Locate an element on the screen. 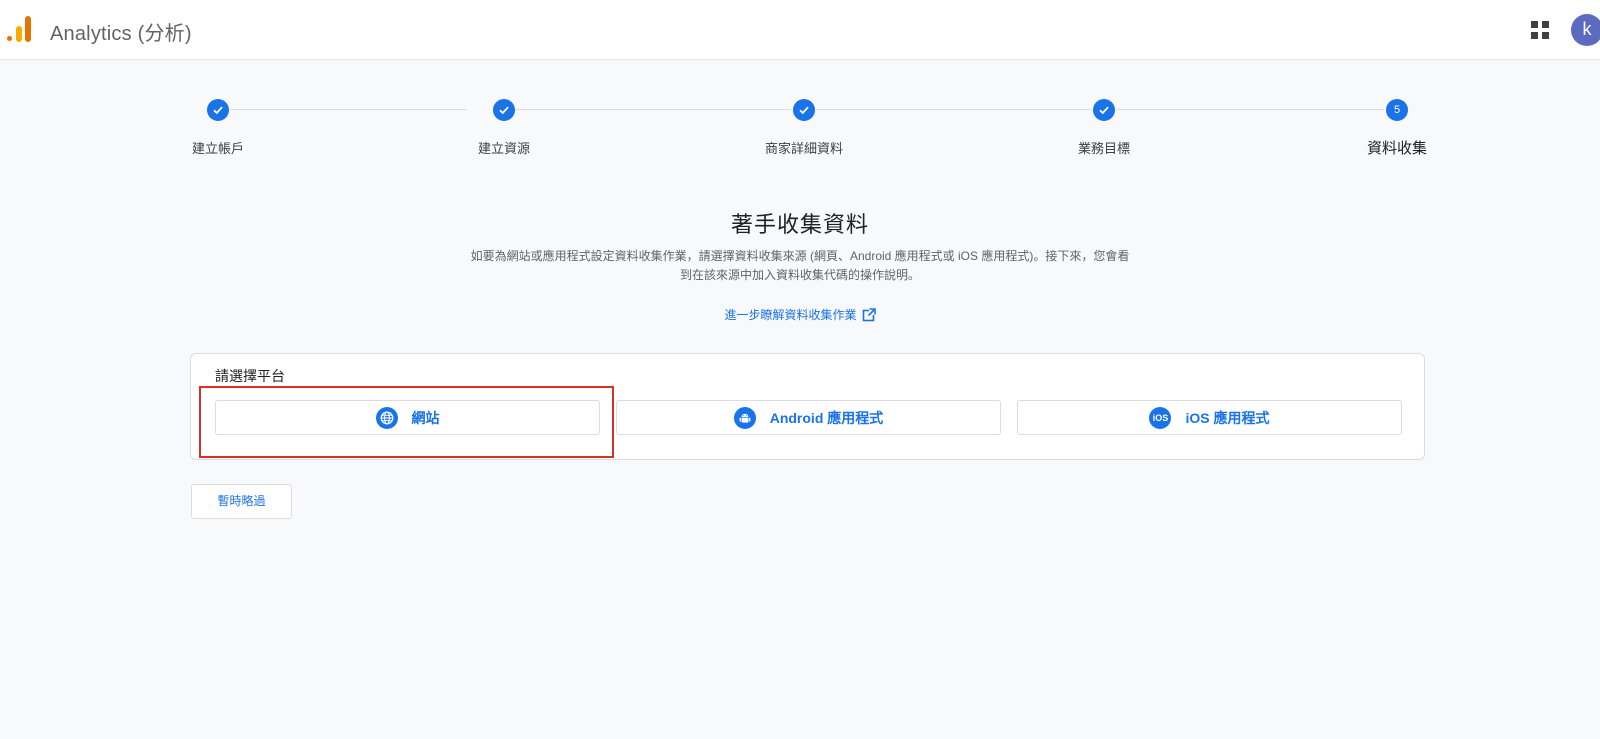  step-2-check-icon is located at coordinates (504, 110).